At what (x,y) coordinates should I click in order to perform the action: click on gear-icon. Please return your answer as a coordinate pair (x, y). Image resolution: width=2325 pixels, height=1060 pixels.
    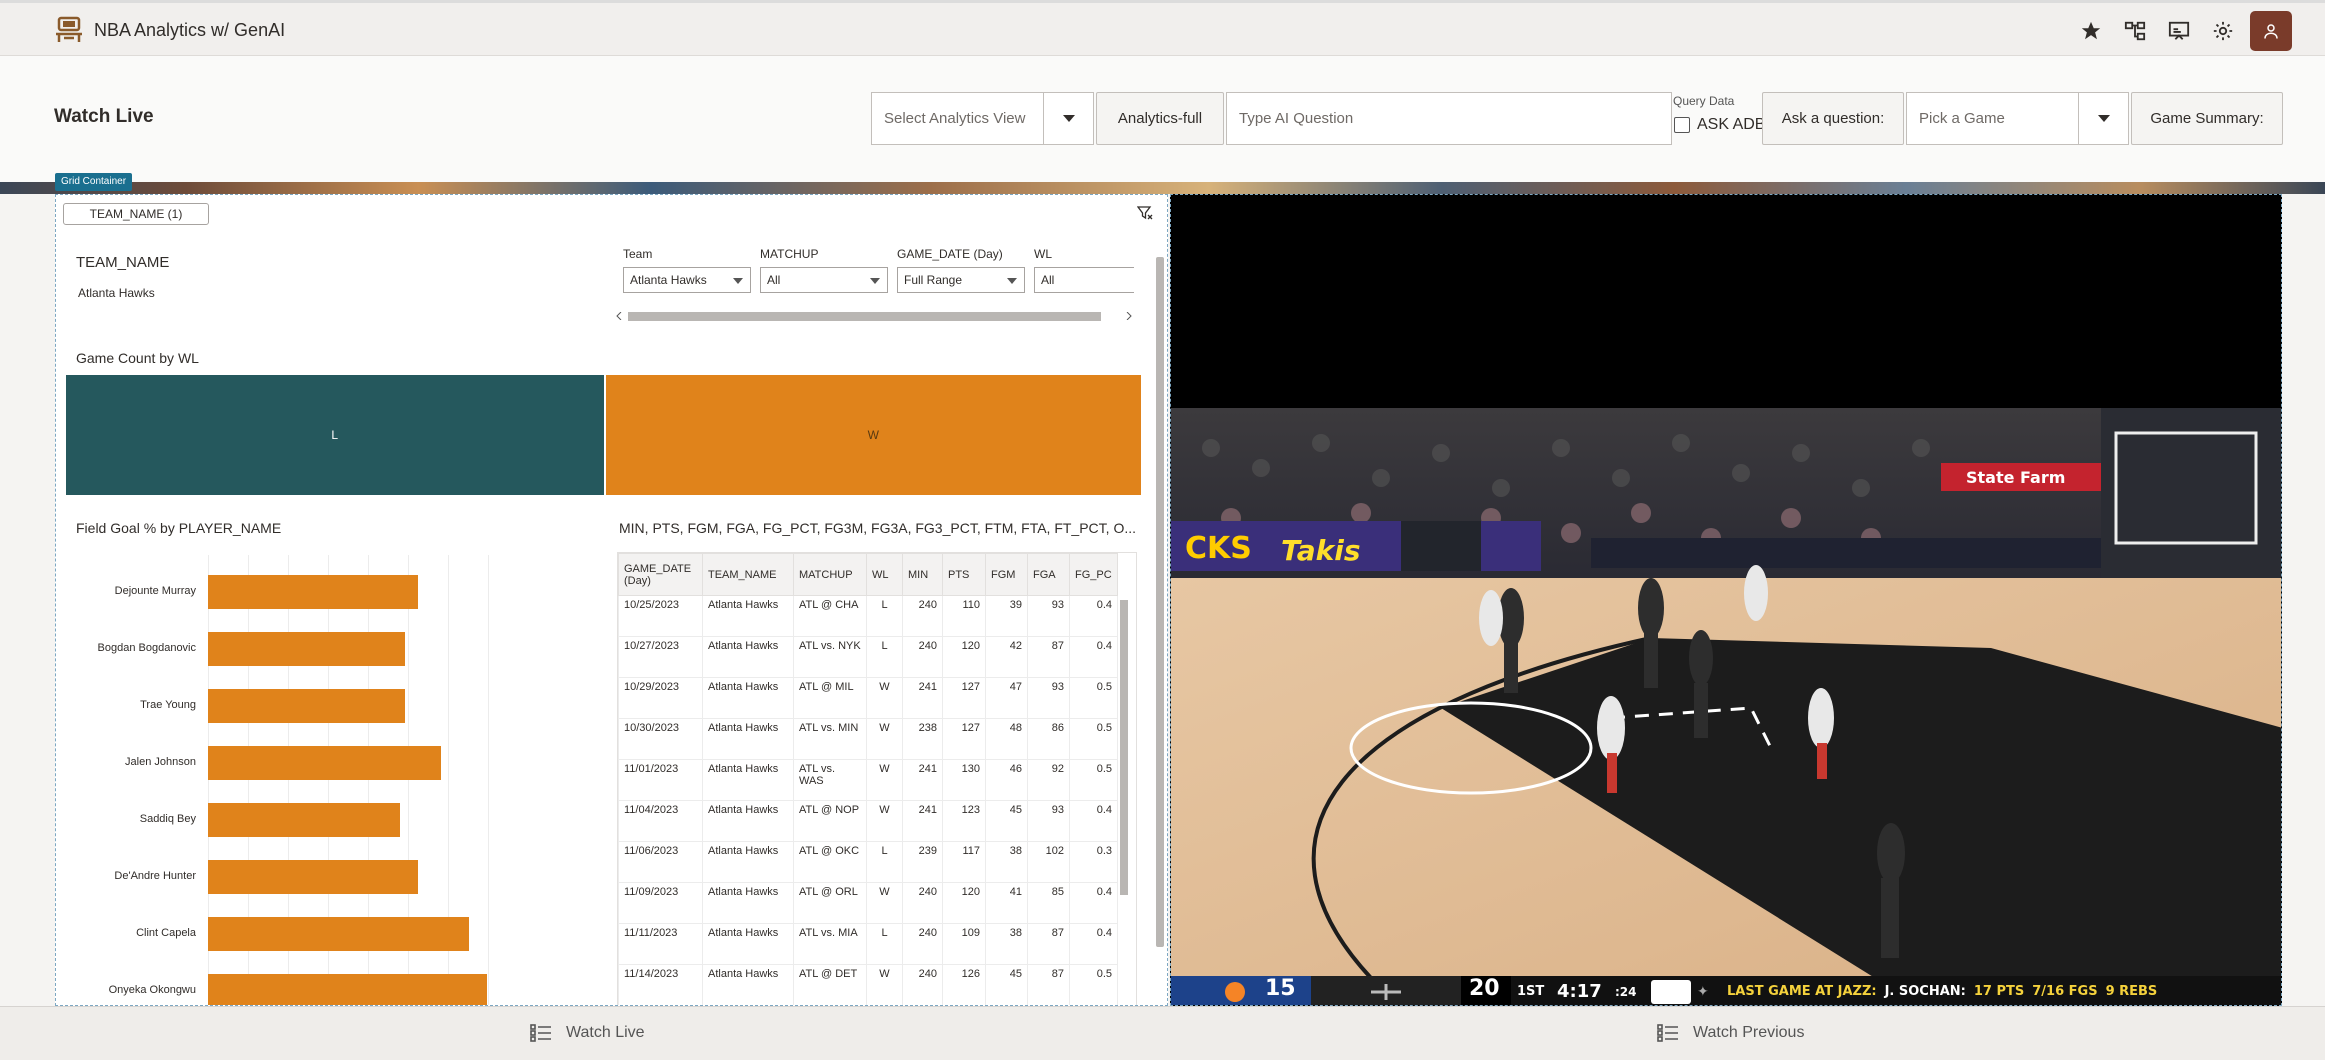
    Looking at the image, I should click on (2223, 31).